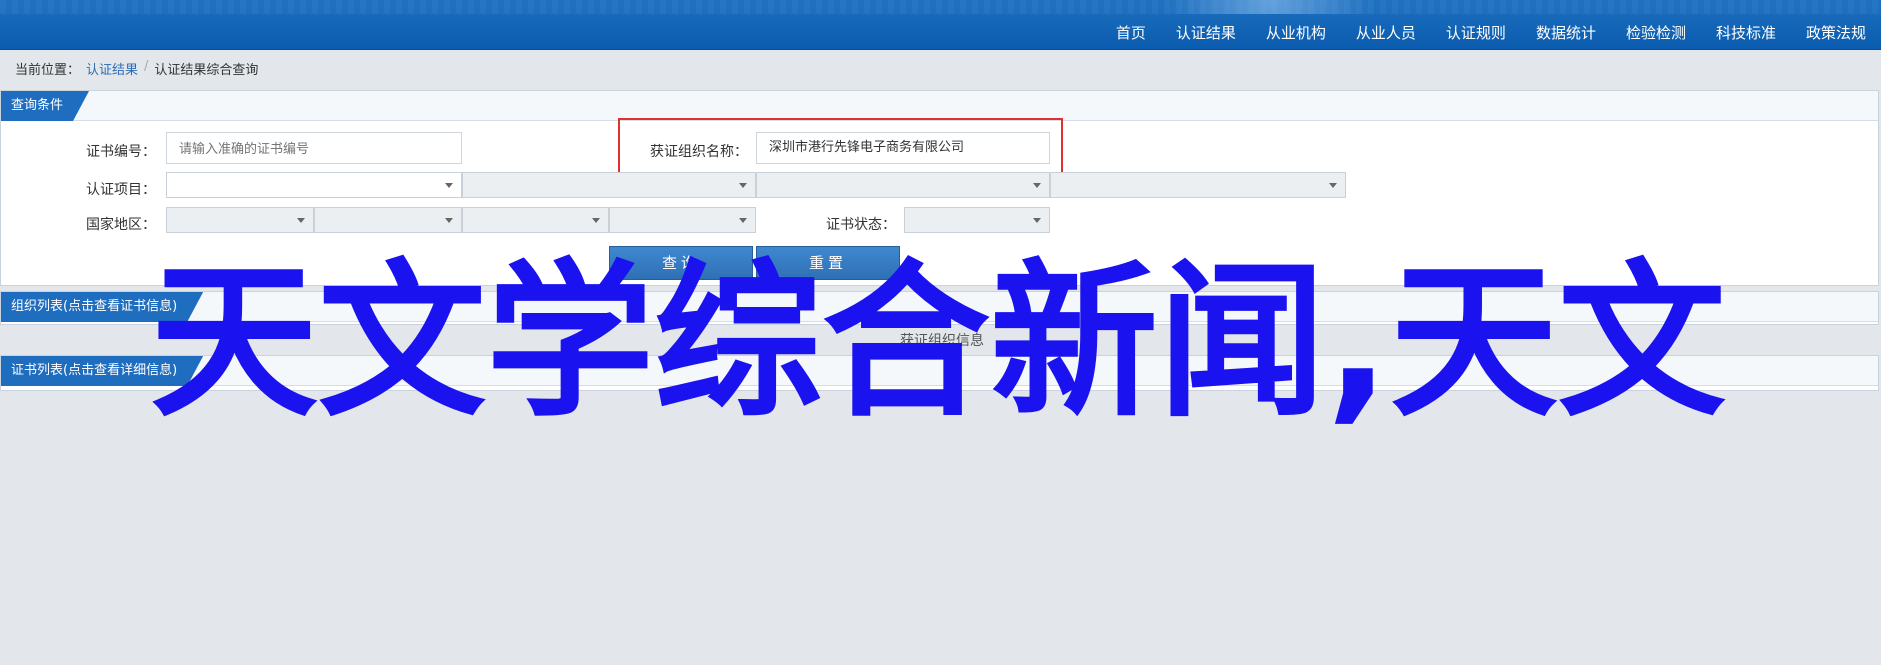 The width and height of the screenshot is (1881, 665). What do you see at coordinates (1836, 33) in the screenshot?
I see `nav-policy: 政策法规` at bounding box center [1836, 33].